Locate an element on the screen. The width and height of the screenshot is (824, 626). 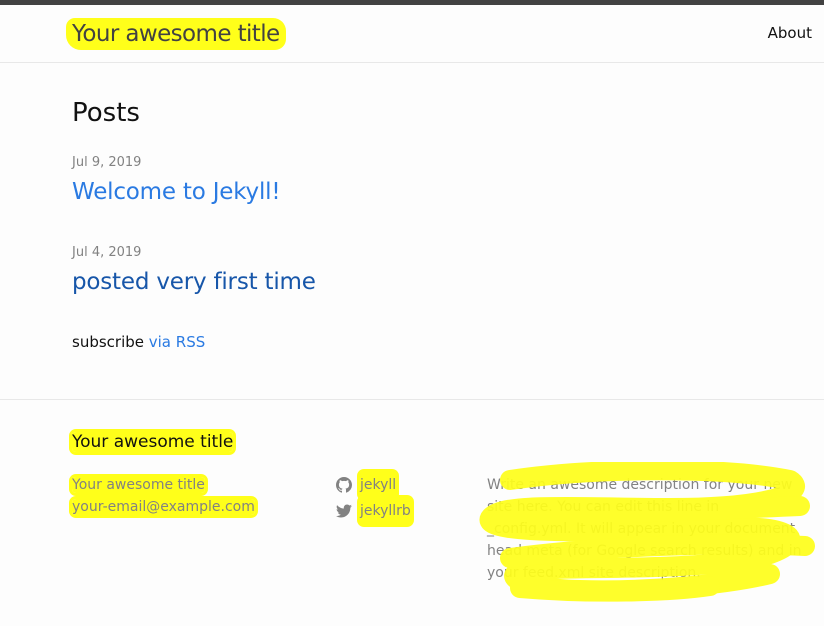
rss-link: via RSS is located at coordinates (177, 342).